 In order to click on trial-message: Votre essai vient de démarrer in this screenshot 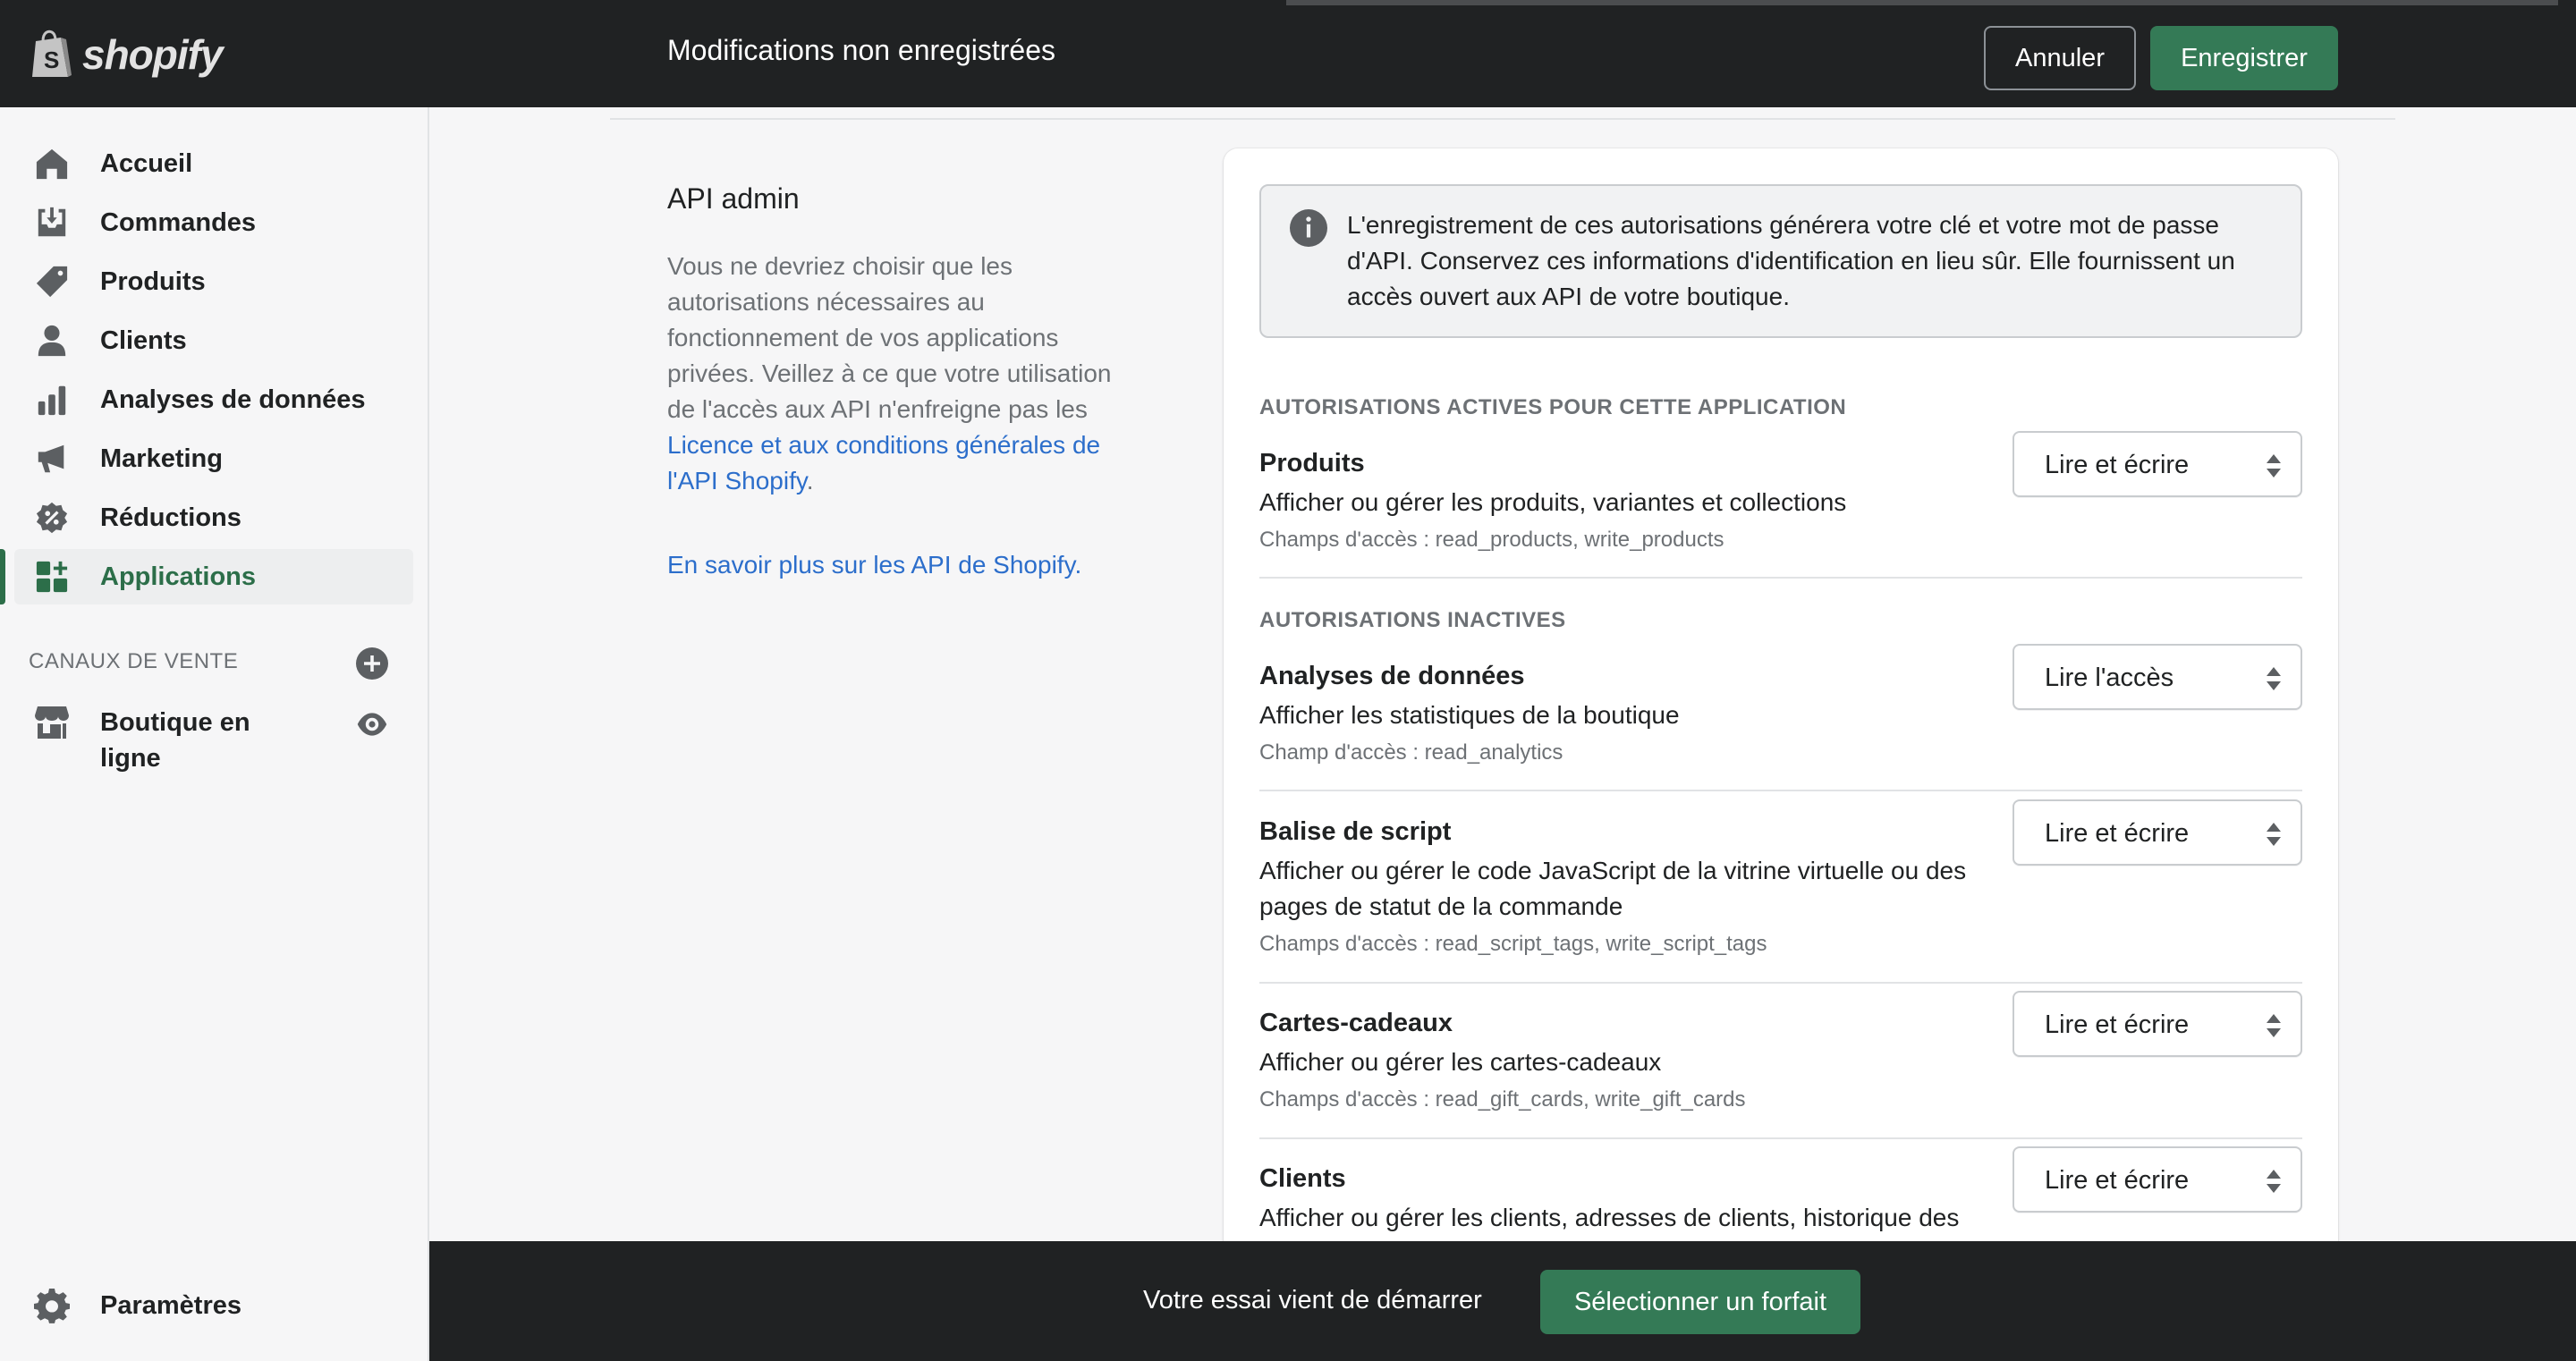, I will do `click(1312, 1300)`.